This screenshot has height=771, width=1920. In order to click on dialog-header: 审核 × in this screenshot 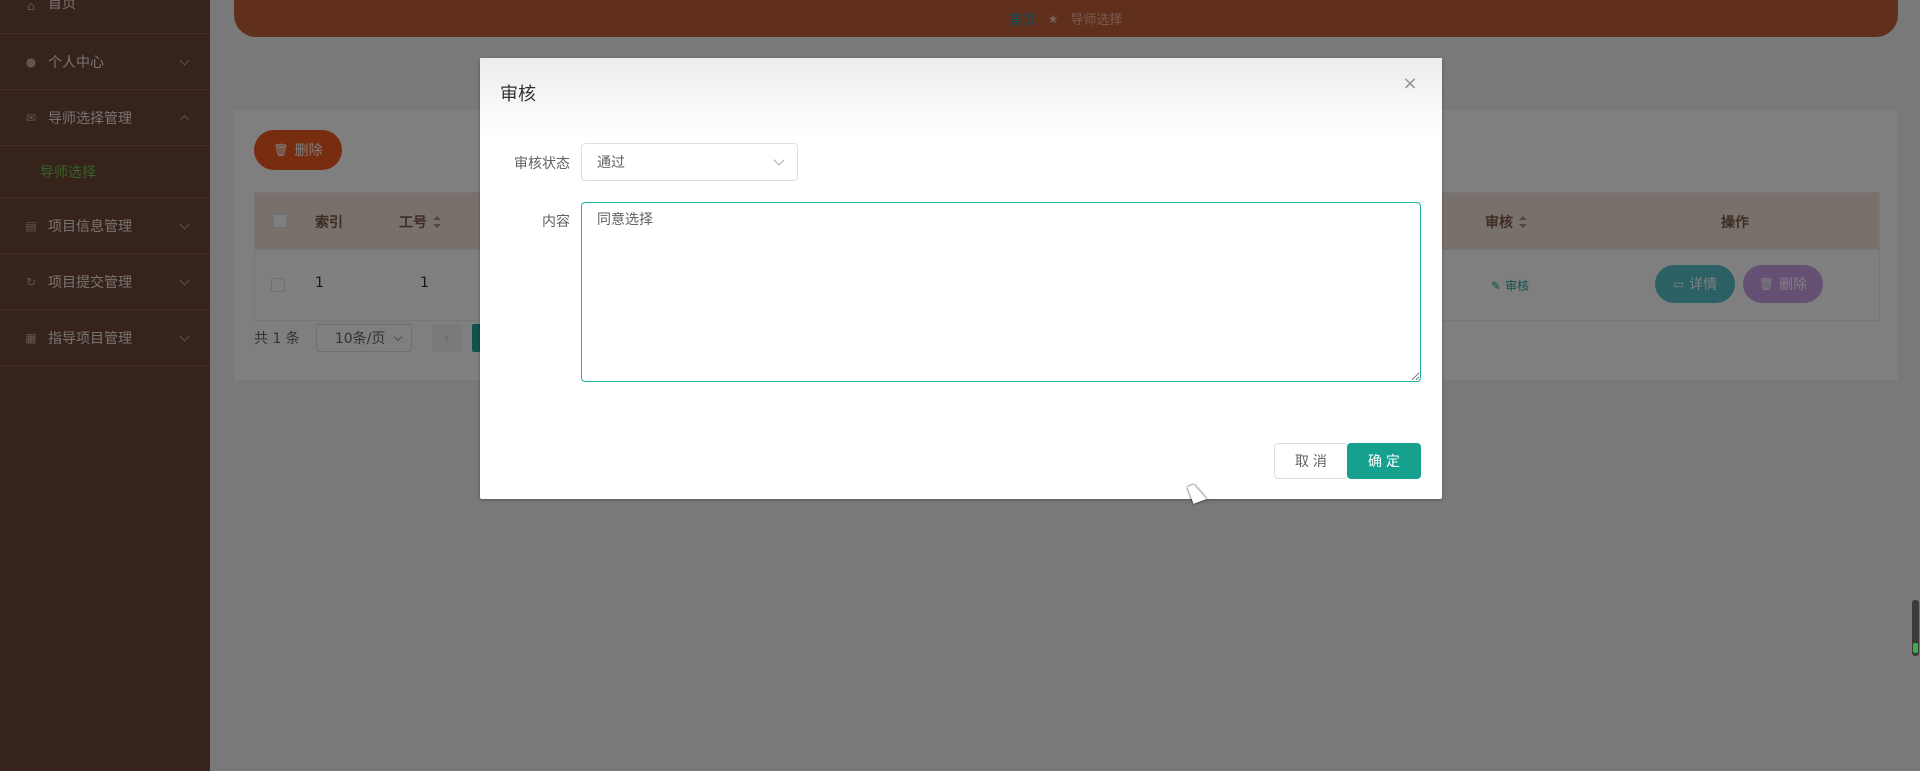, I will do `click(961, 97)`.